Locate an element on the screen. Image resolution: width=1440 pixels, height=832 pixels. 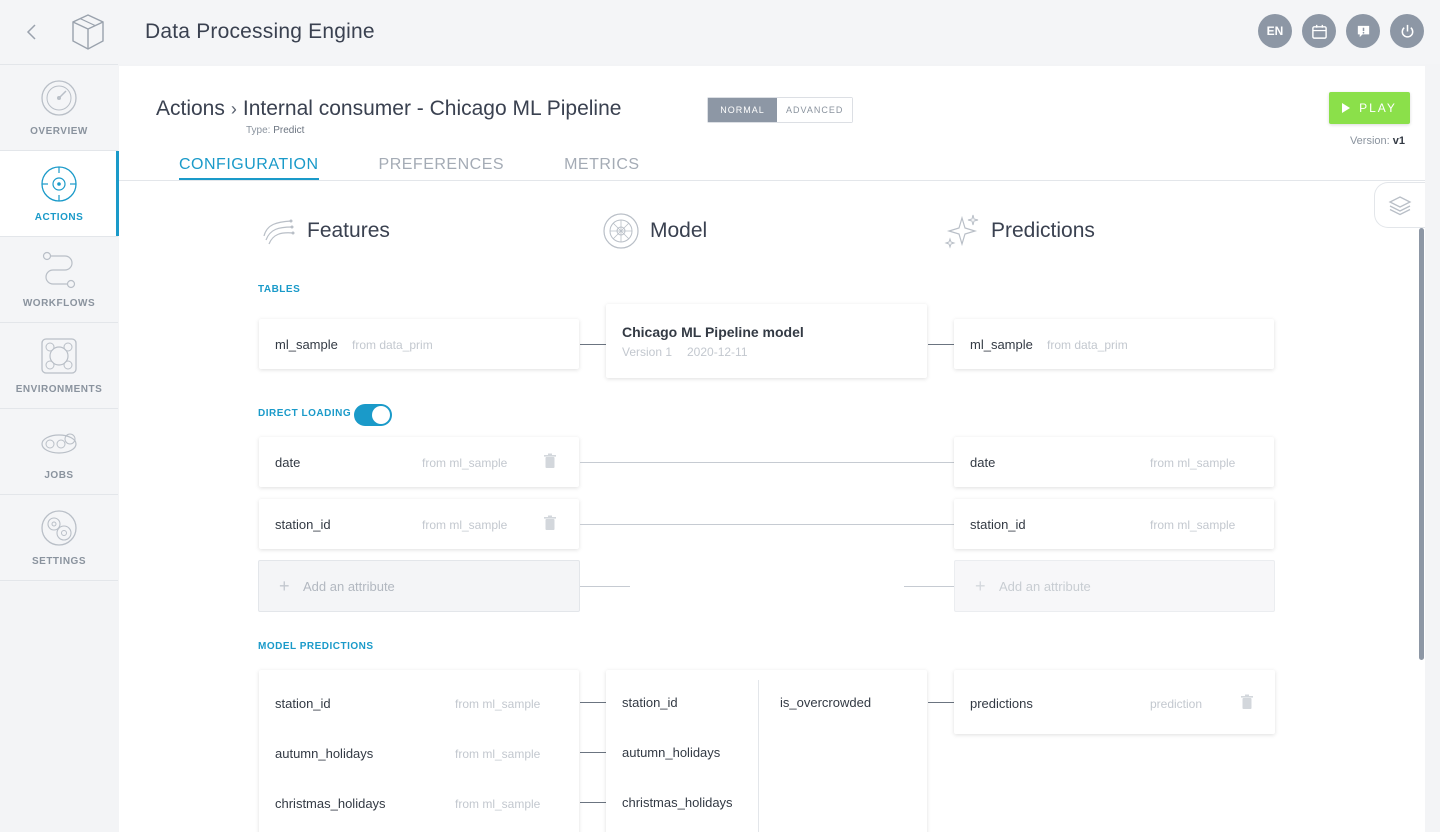
model-icon is located at coordinates (621, 231).